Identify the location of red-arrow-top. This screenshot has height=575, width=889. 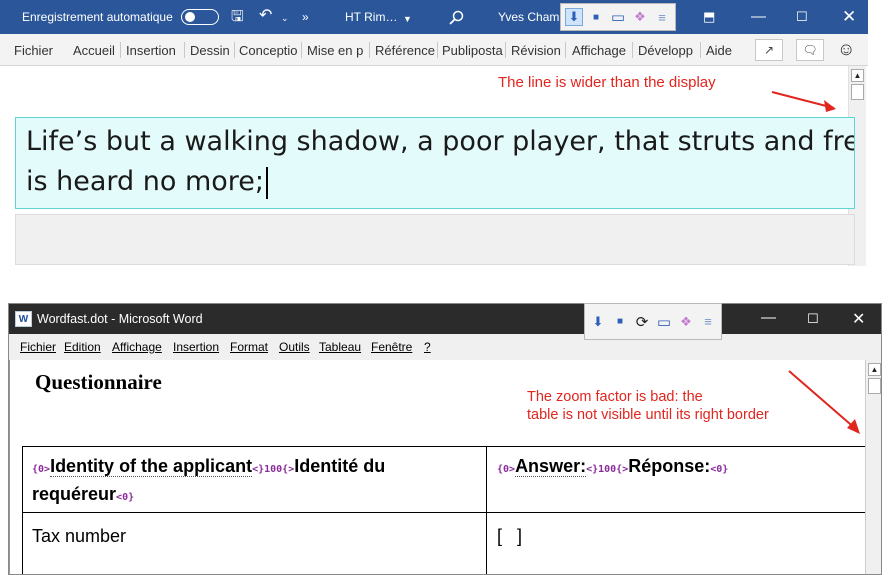
(803, 101).